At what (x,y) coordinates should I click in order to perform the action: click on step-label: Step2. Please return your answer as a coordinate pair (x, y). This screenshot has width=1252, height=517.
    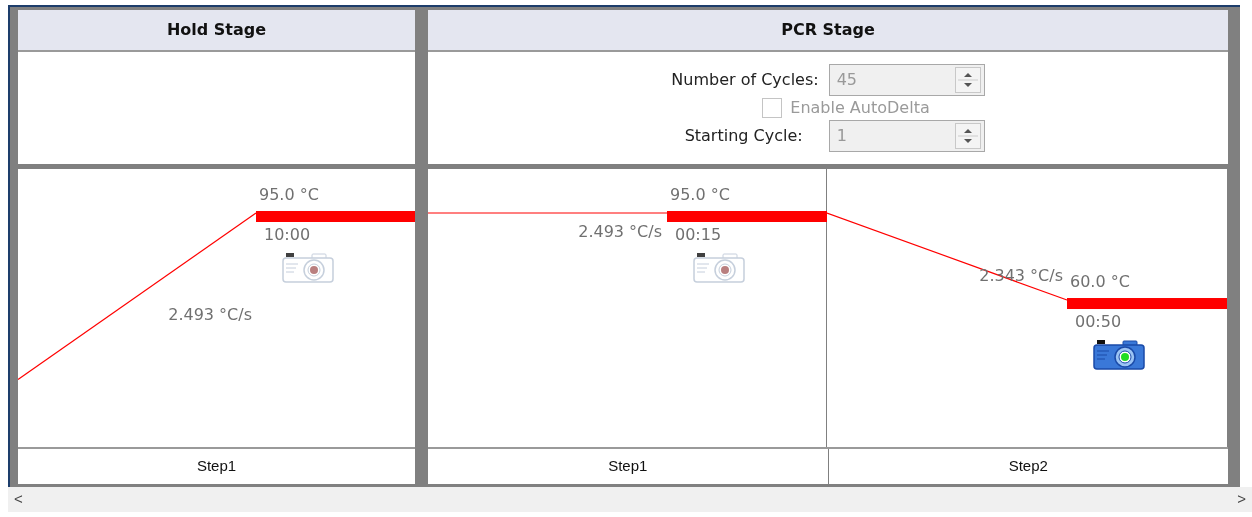
    Looking at the image, I should click on (1028, 466).